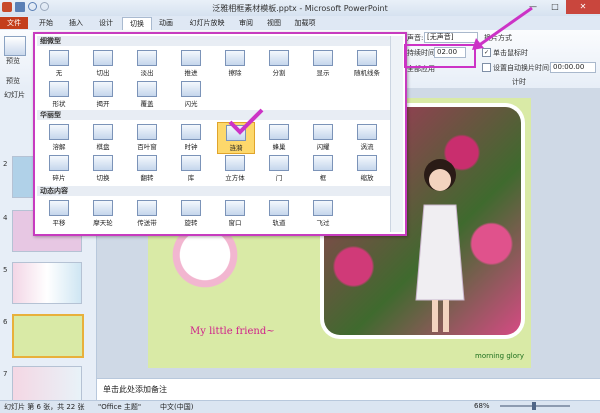 This screenshot has width=600, height=413. What do you see at coordinates (236, 148) in the screenshot?
I see `transition-label: 涟漪` at bounding box center [236, 148].